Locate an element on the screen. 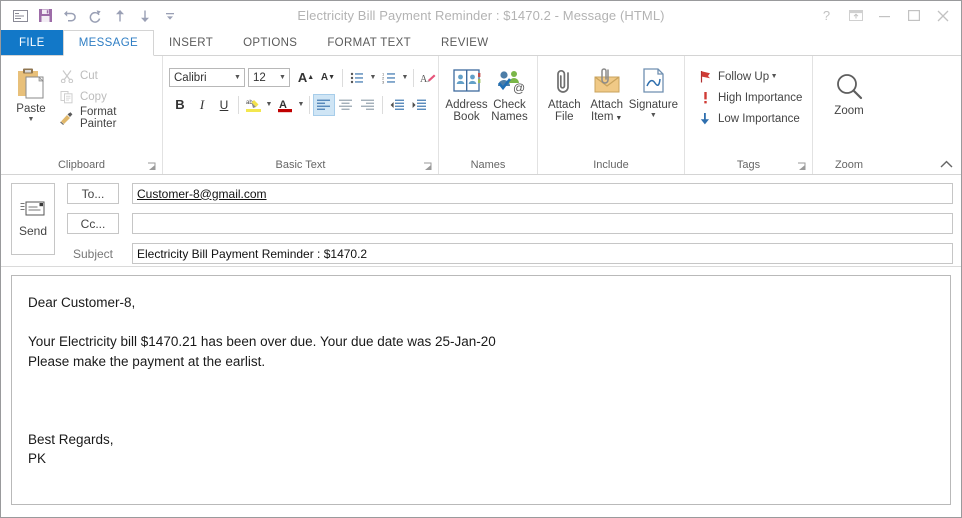 Image resolution: width=962 pixels, height=518 pixels. italic-button: I is located at coordinates (202, 105).